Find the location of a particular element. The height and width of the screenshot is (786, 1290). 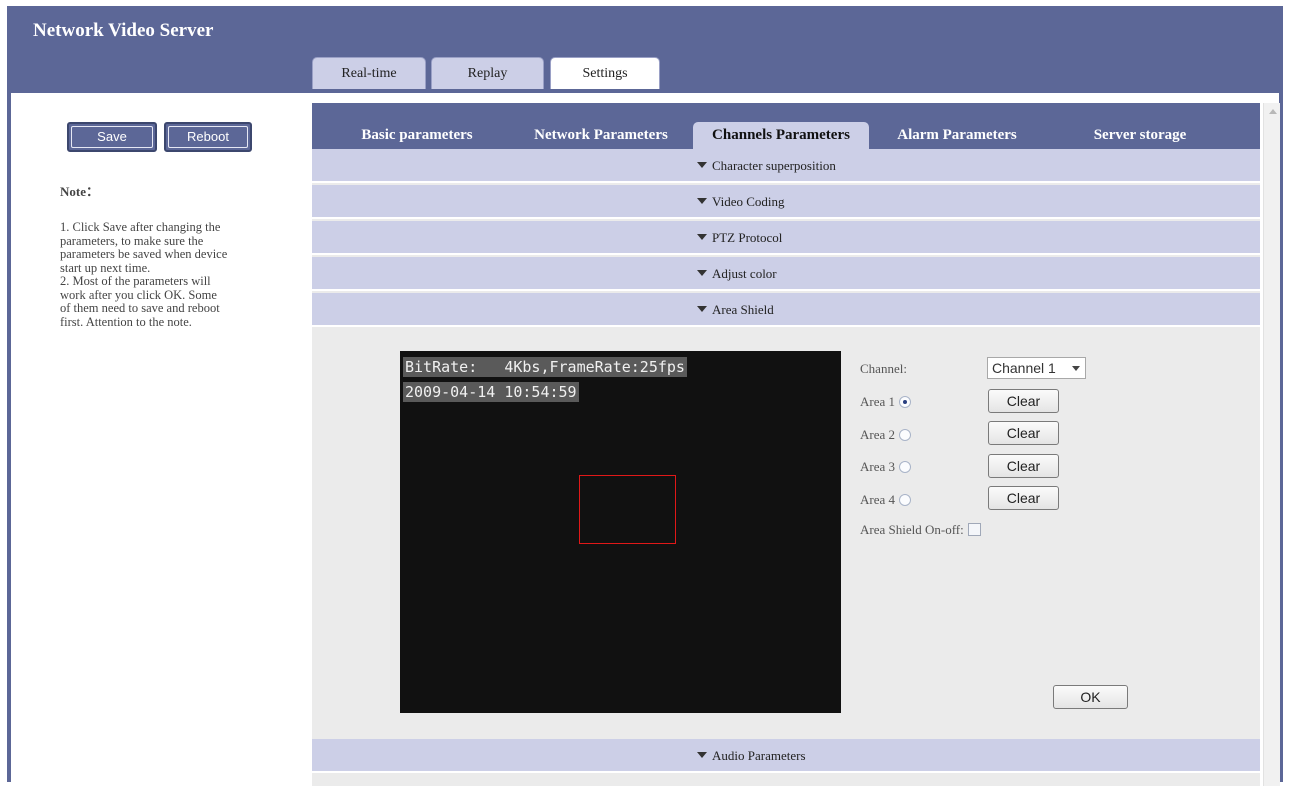

save-button-label: Save is located at coordinates (112, 137).